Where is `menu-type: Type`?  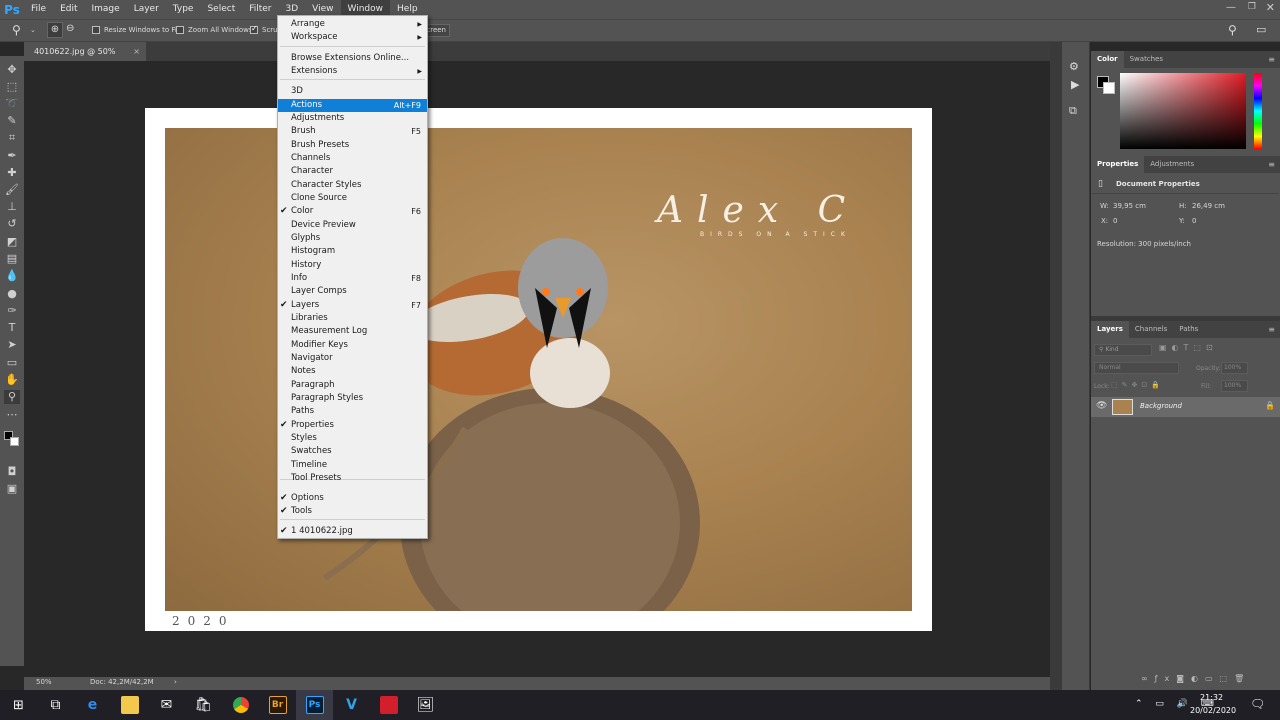
menu-type: Type is located at coordinates (183, 9).